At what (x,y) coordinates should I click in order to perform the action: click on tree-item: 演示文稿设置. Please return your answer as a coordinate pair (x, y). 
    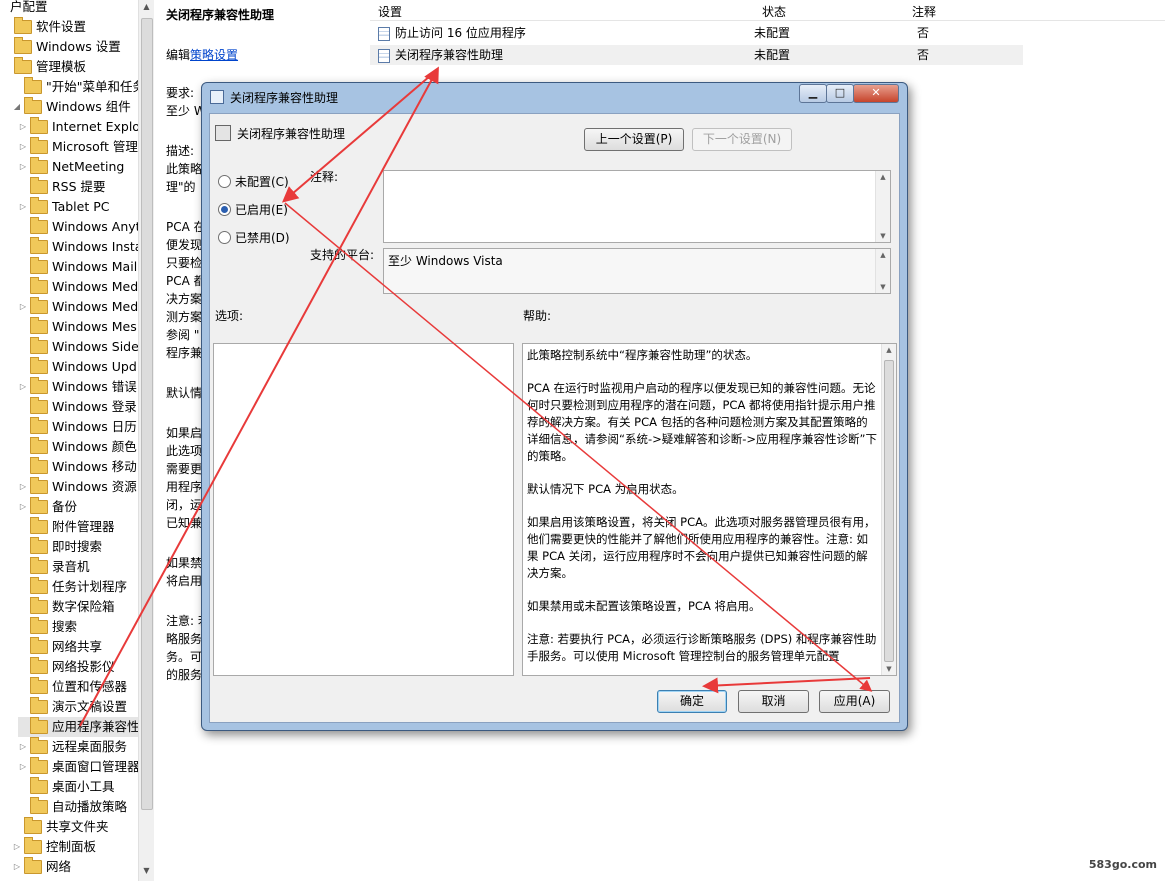
    Looking at the image, I should click on (72, 707).